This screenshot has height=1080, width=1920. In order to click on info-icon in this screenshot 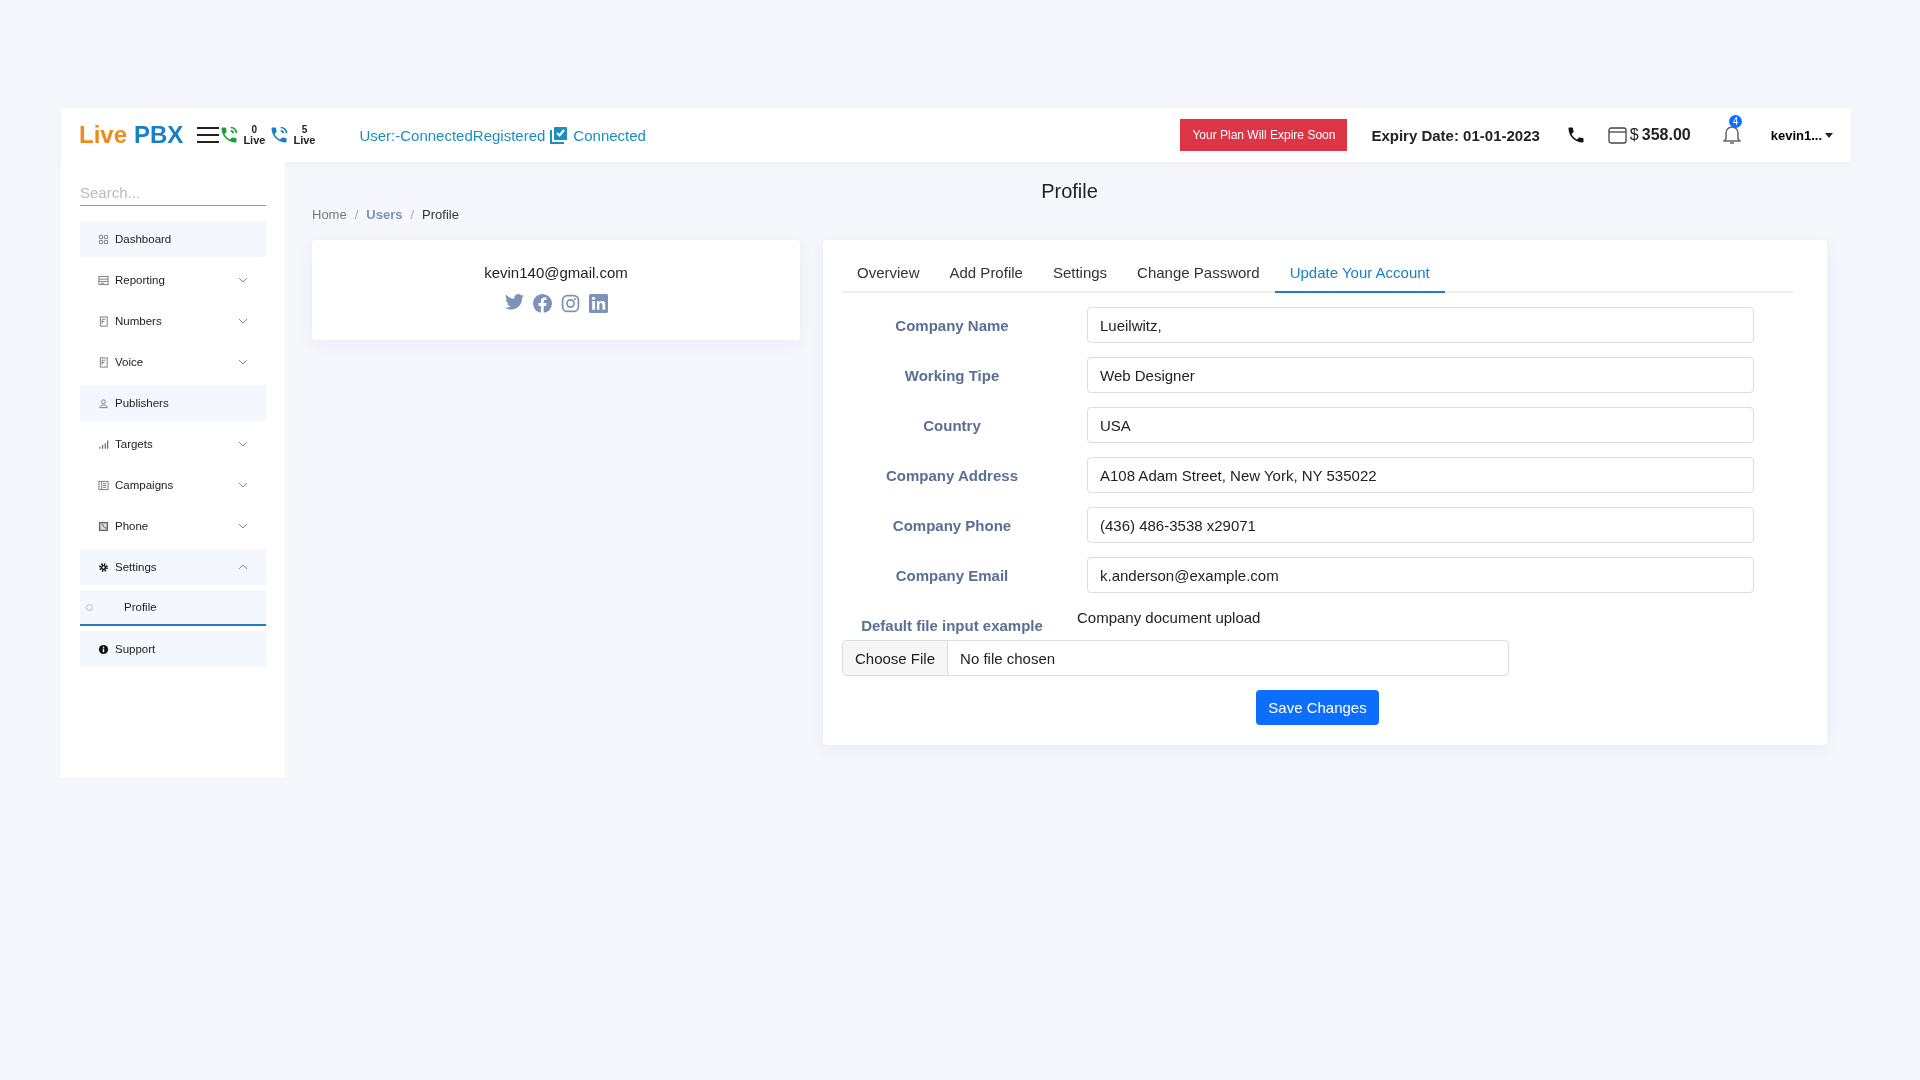, I will do `click(103, 649)`.